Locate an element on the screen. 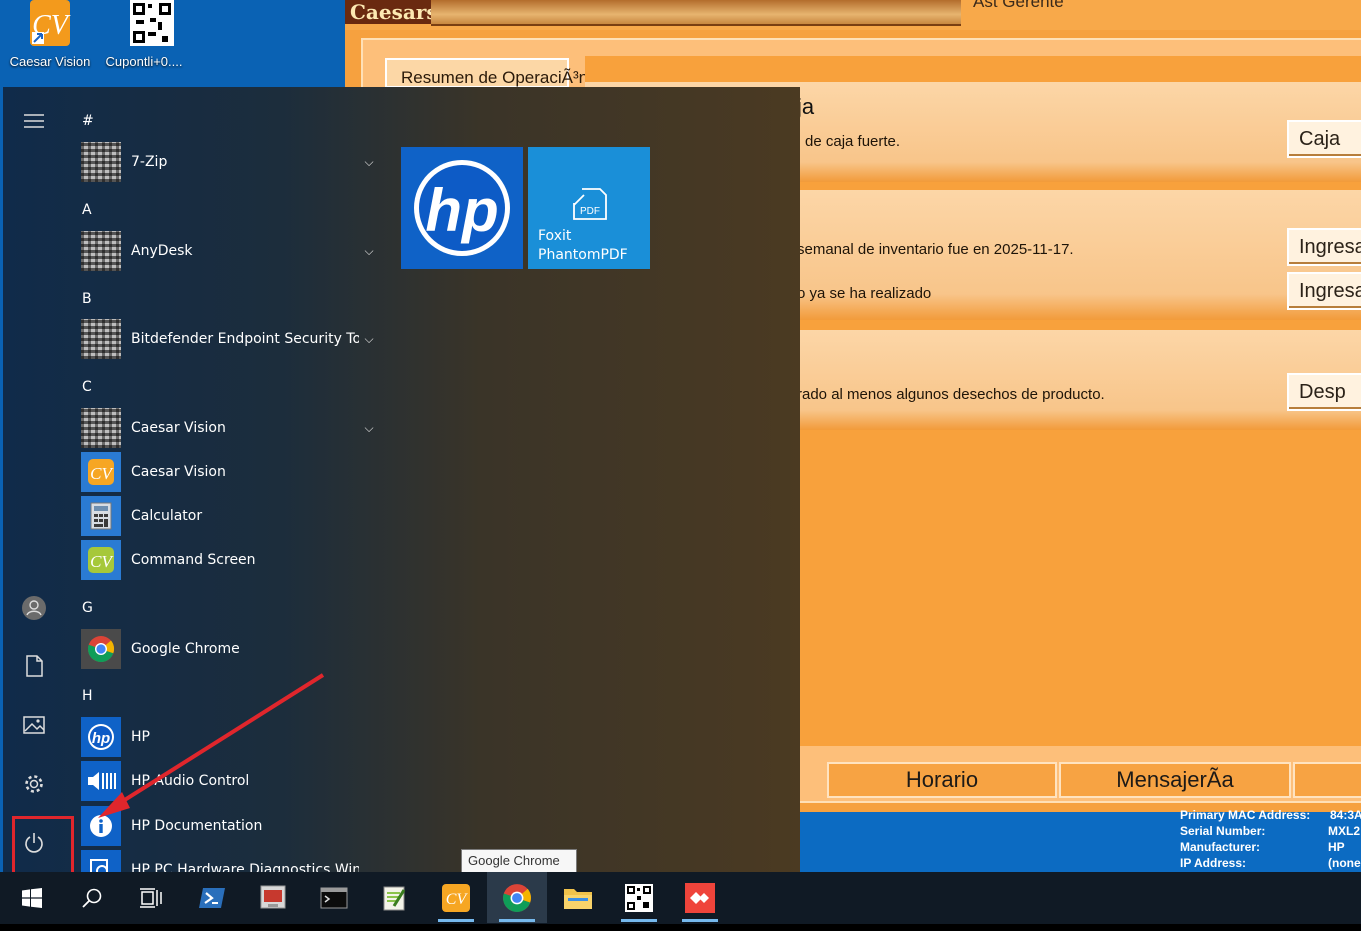  app-item-anydesk: AnyDesk ⌵ is located at coordinates (231, 251).